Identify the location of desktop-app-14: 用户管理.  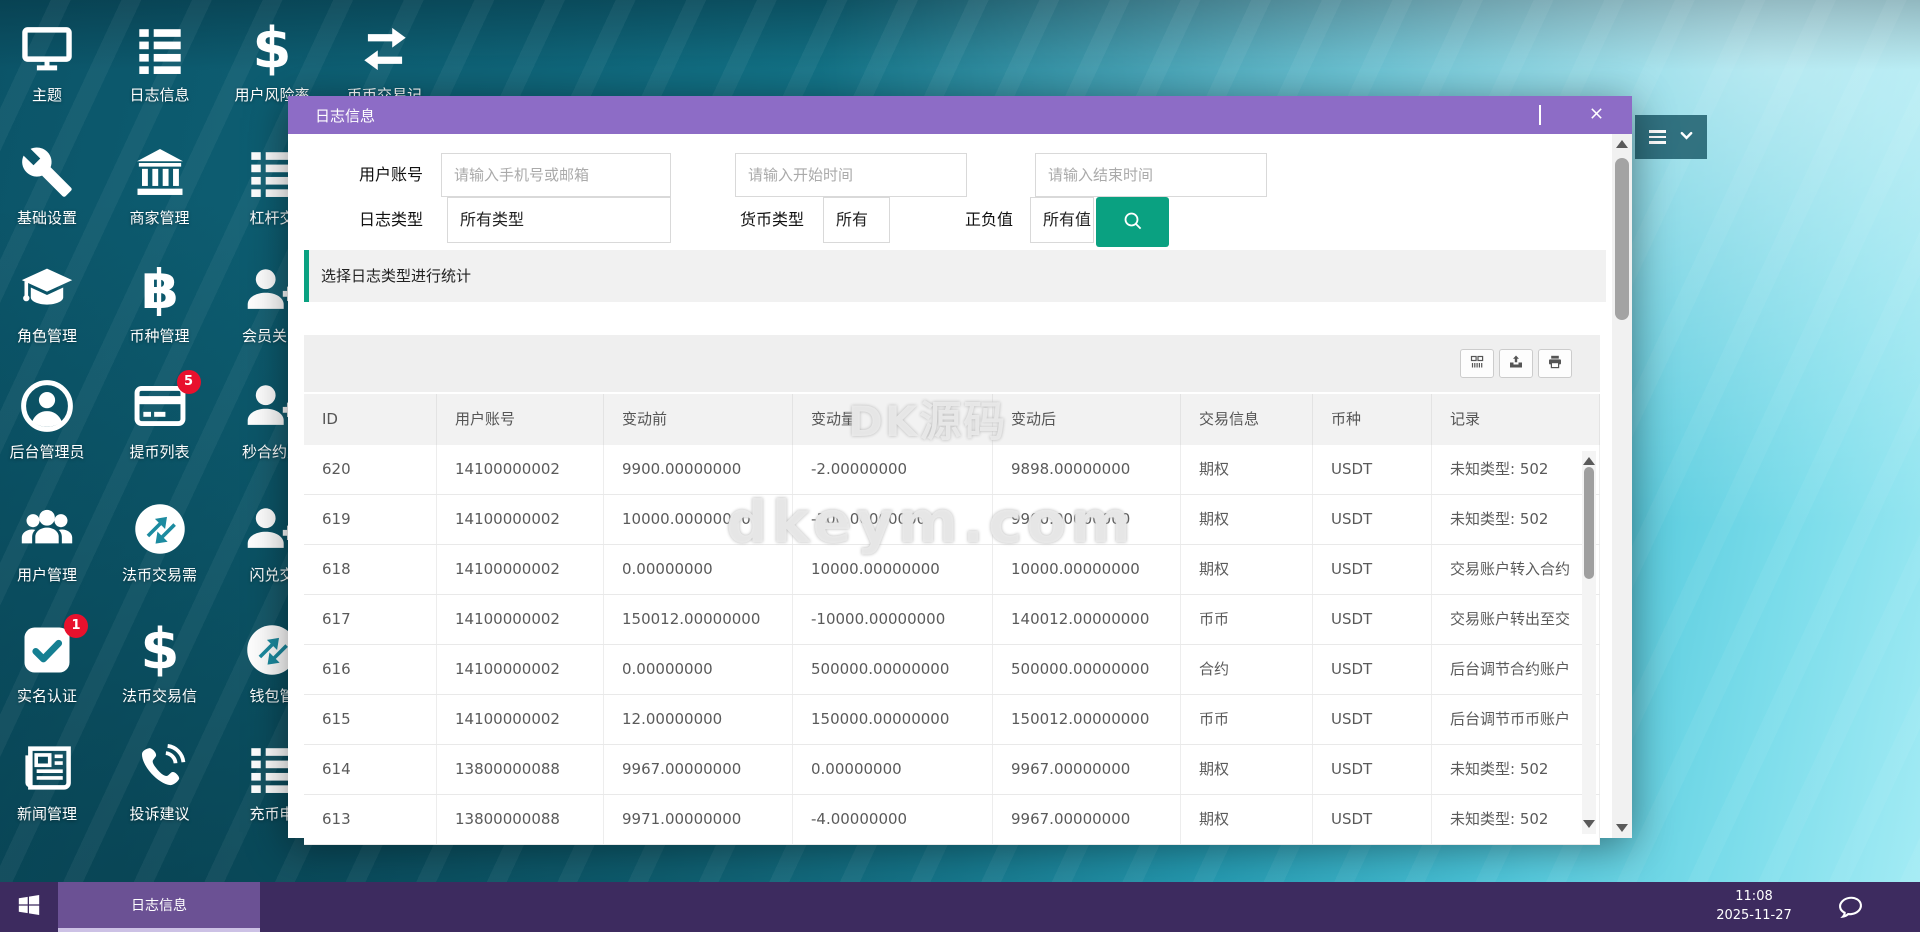
(51, 542).